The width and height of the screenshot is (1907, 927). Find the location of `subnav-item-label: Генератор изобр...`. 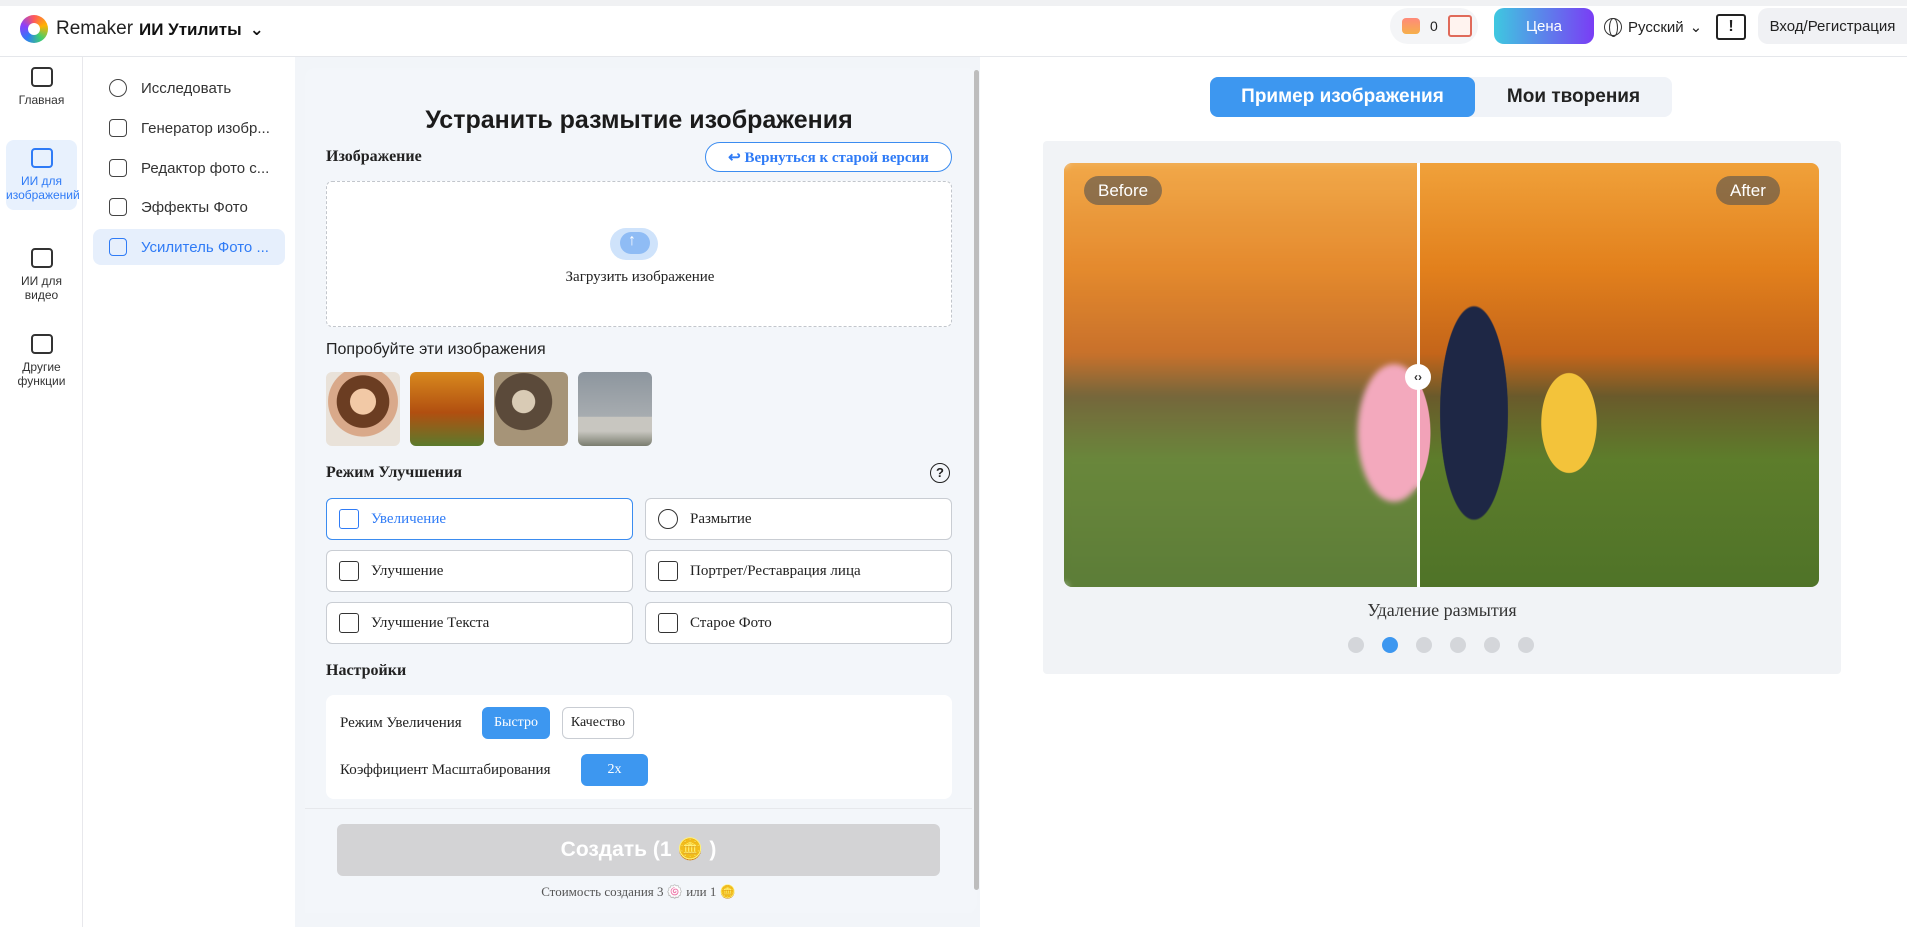

subnav-item-label: Генератор изобр... is located at coordinates (205, 128).